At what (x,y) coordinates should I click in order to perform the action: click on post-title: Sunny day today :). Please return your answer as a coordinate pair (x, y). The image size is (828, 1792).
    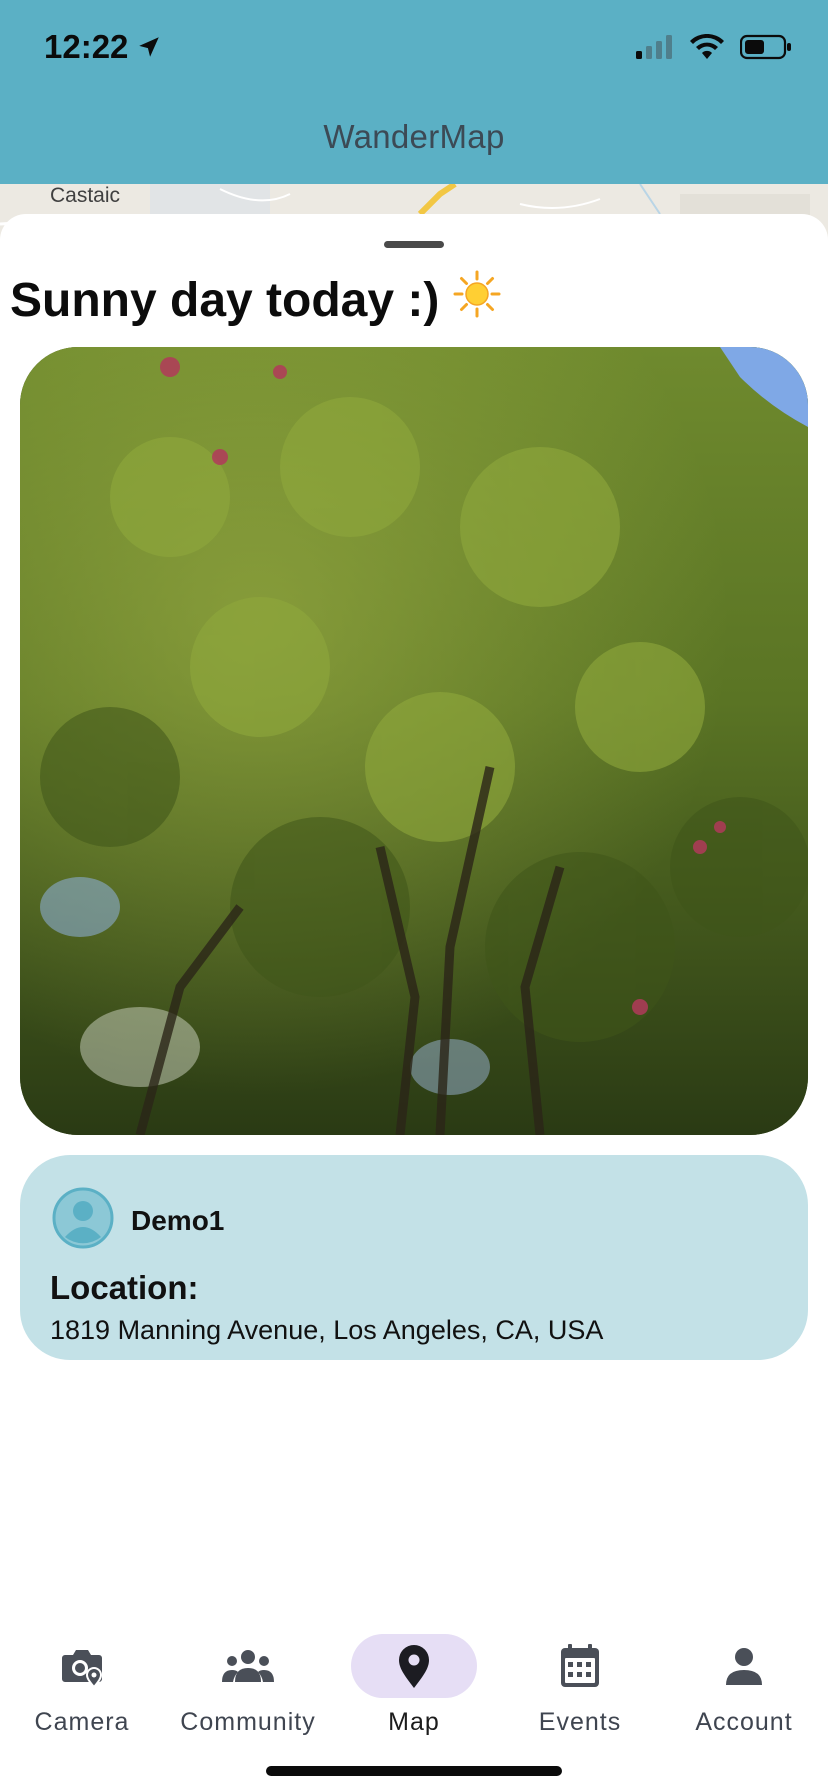
    Looking at the image, I should click on (255, 300).